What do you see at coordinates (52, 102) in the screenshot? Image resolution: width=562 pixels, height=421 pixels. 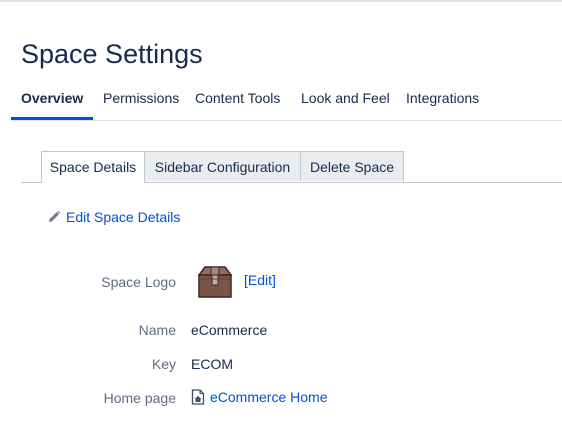 I see `tab-overview: Overview` at bounding box center [52, 102].